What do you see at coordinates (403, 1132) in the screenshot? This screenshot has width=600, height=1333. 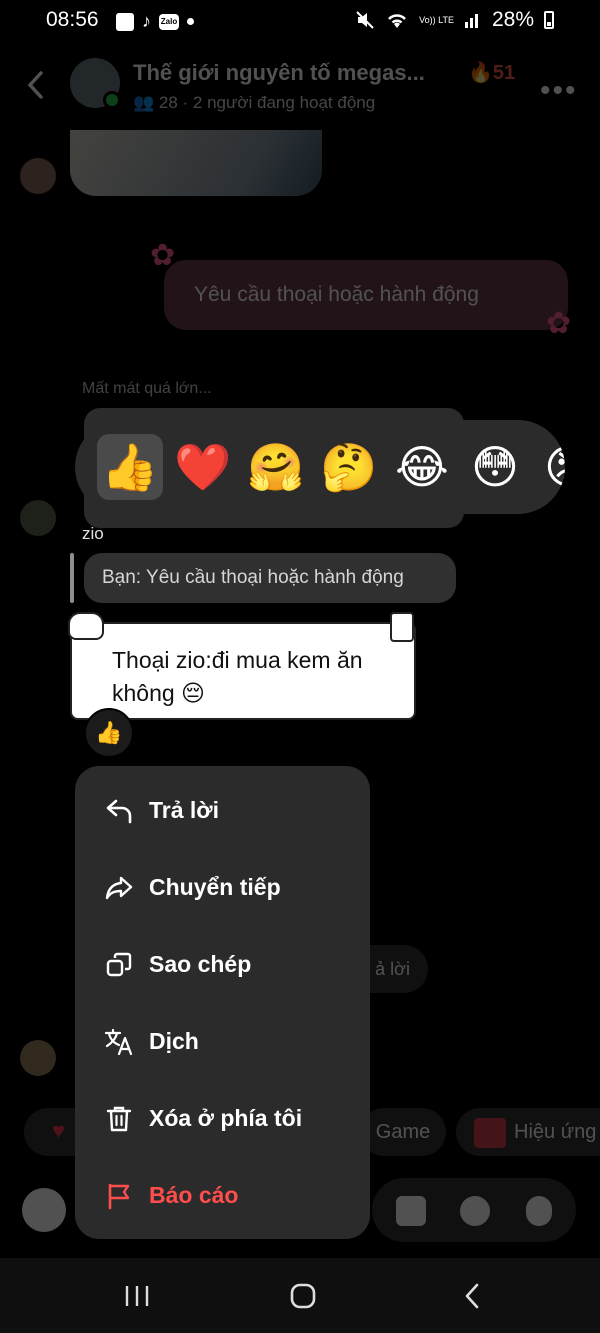 I see `game-chip: Game` at bounding box center [403, 1132].